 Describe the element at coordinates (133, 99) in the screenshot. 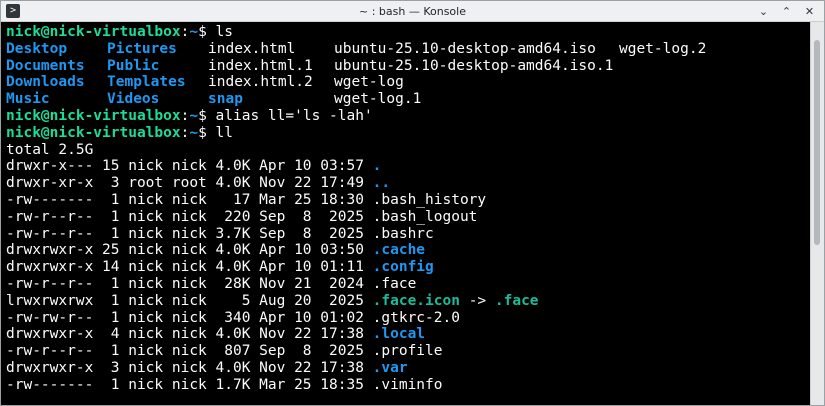

I see `directory-entry: Videos` at that location.